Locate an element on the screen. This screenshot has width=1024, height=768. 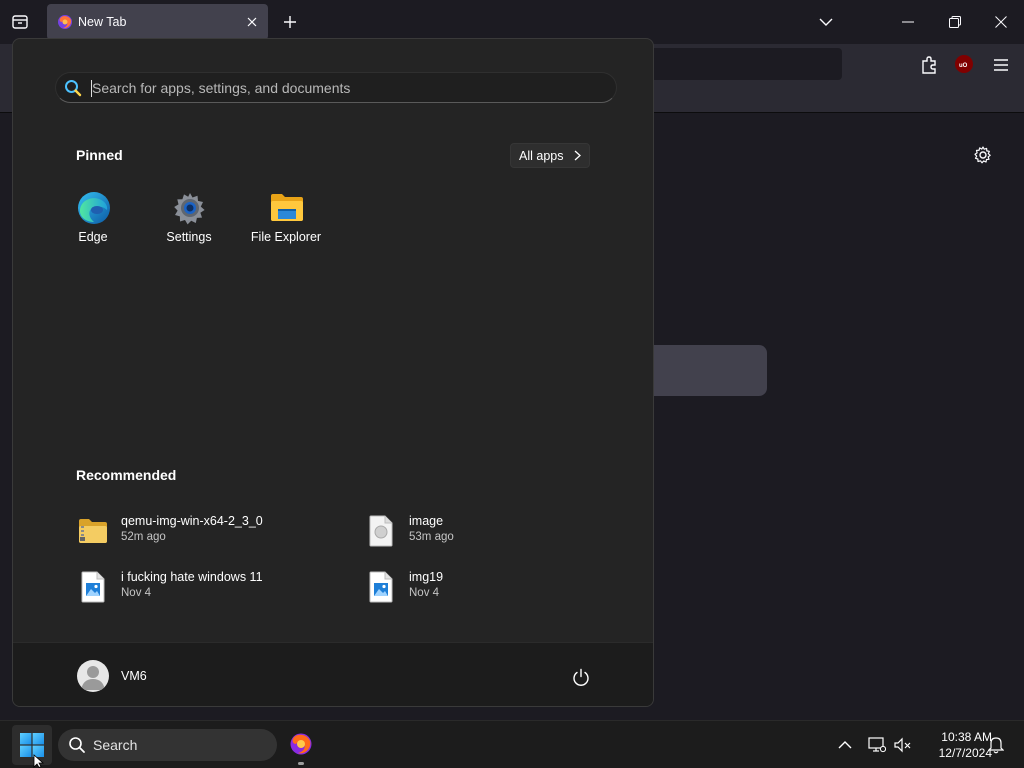
clock-time: 10:38 AM is located at coordinates (966, 737).